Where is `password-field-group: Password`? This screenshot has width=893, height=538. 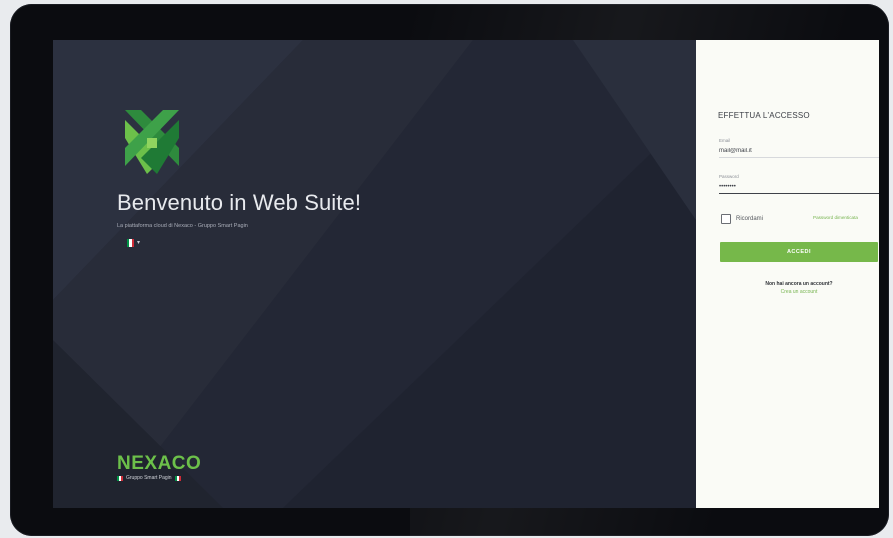 password-field-group: Password is located at coordinates (799, 184).